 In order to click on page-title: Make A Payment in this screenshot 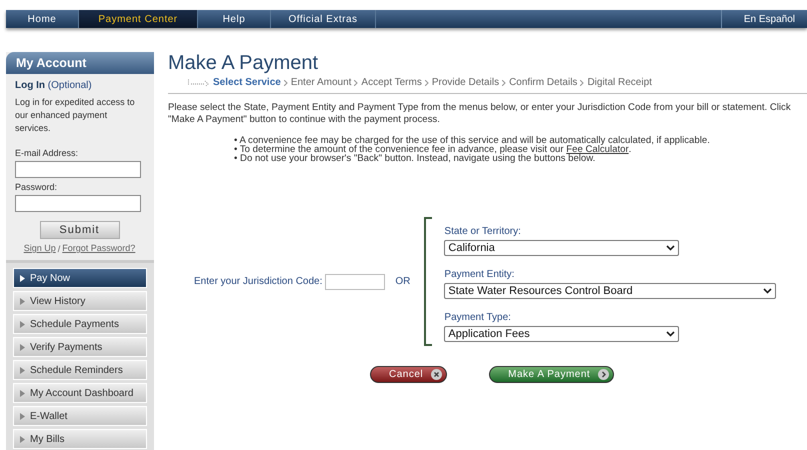, I will do `click(244, 63)`.